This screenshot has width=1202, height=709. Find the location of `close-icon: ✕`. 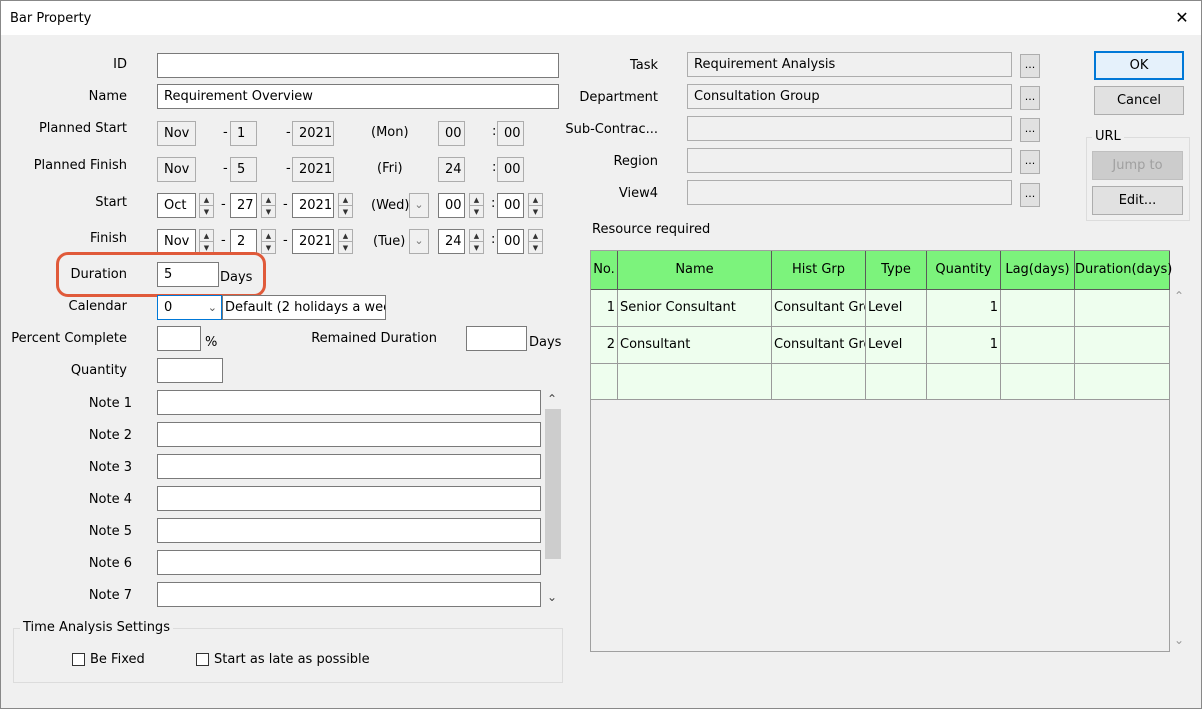

close-icon: ✕ is located at coordinates (1182, 18).